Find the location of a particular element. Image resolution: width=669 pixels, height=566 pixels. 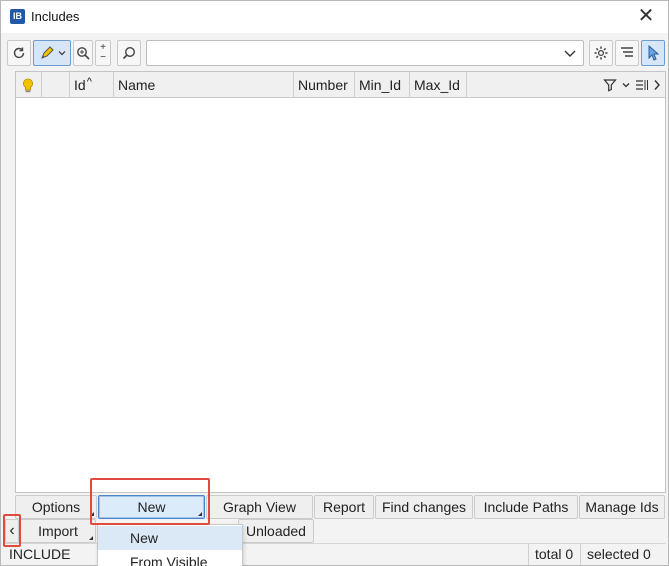

close-button: ✕ is located at coordinates (646, 16).